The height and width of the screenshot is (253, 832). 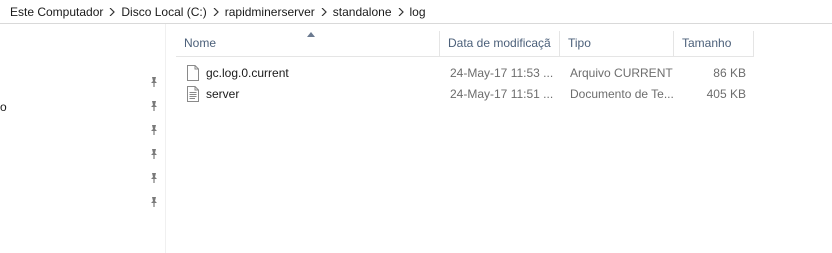 What do you see at coordinates (193, 72) in the screenshot?
I see `blank-file-icon` at bounding box center [193, 72].